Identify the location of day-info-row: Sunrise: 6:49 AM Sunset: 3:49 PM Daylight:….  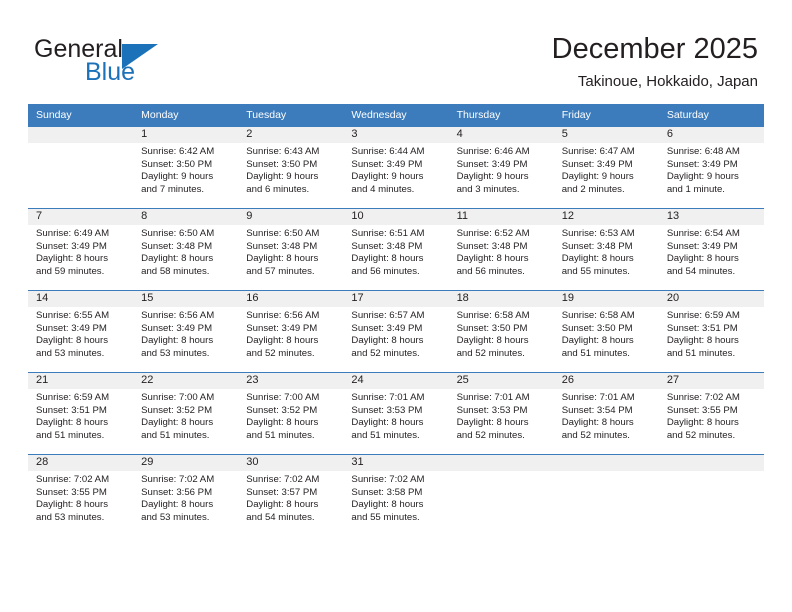
(396, 258).